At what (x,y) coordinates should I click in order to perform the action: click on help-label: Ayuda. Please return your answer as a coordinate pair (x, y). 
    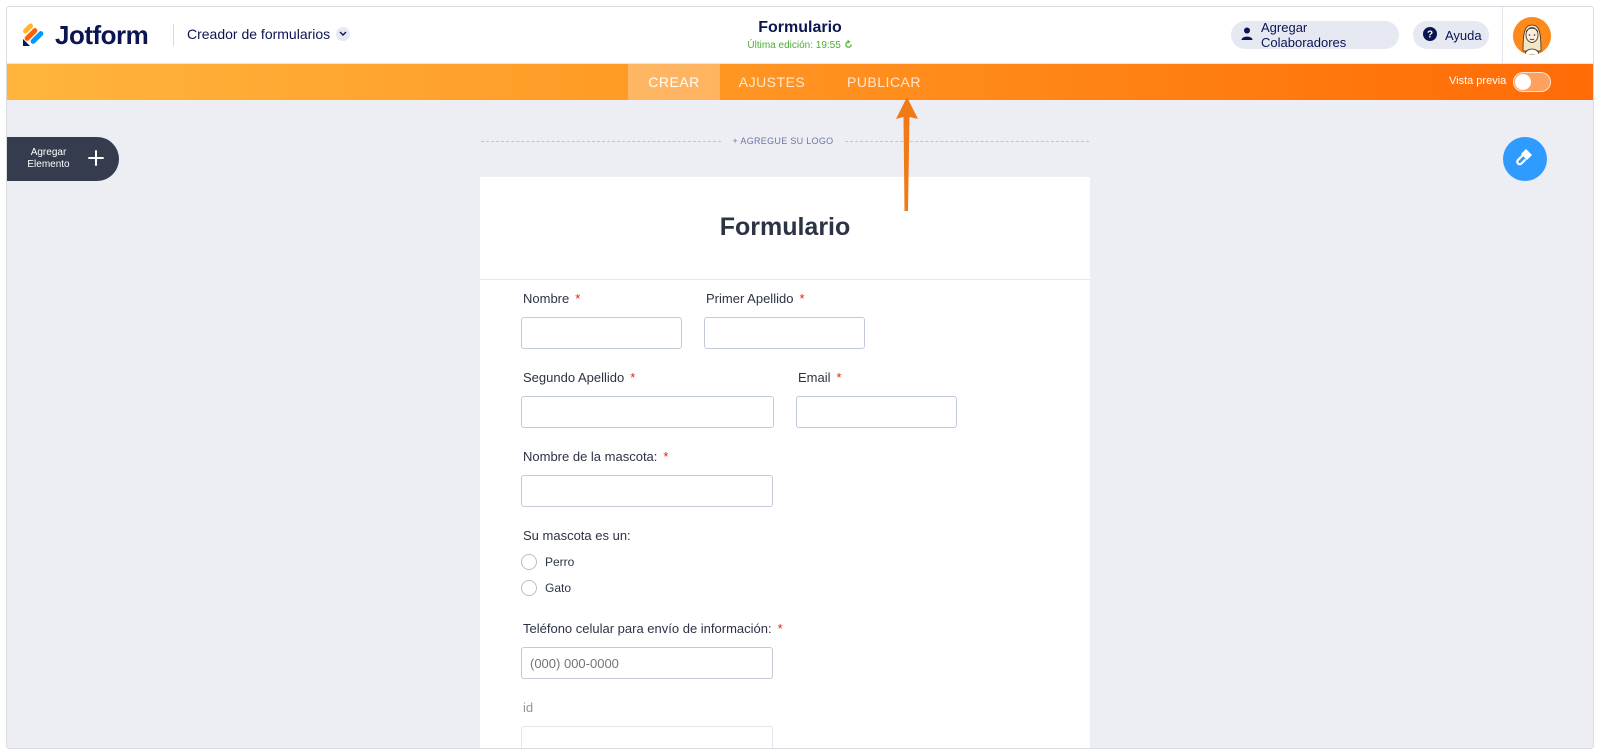
    Looking at the image, I should click on (1463, 35).